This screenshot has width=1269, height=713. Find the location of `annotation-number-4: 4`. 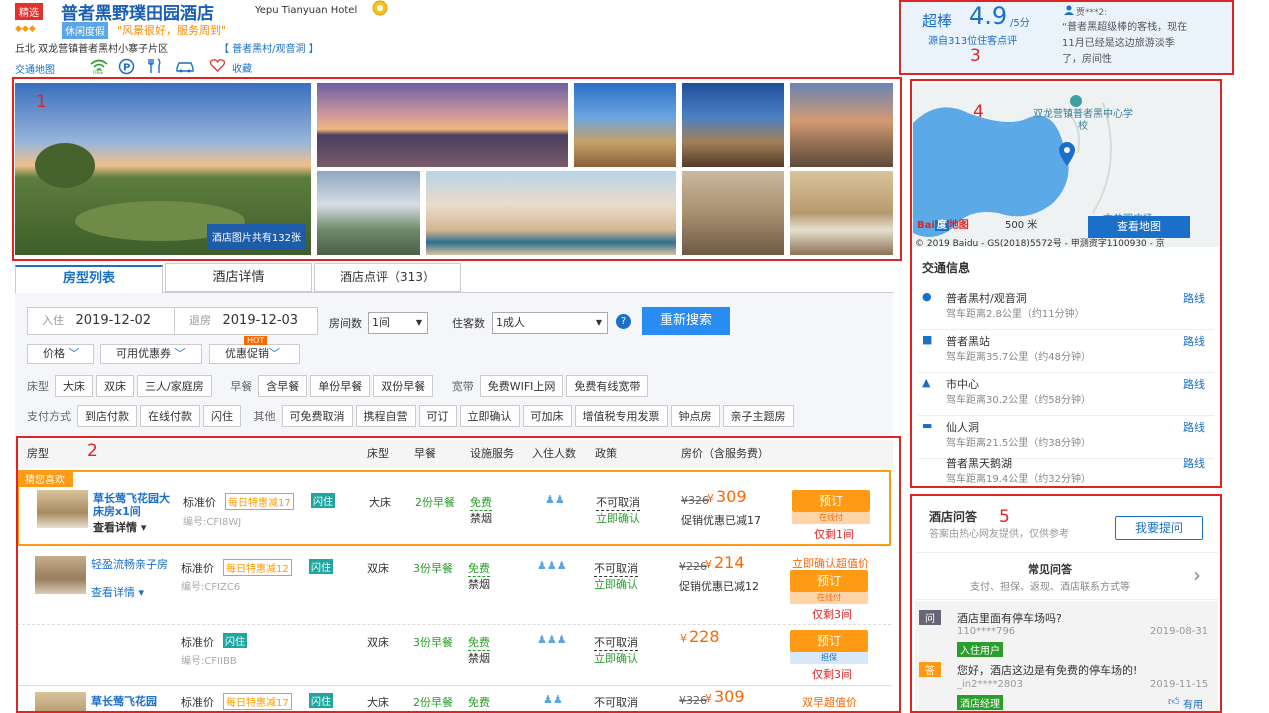

annotation-number-4: 4 is located at coordinates (978, 112).